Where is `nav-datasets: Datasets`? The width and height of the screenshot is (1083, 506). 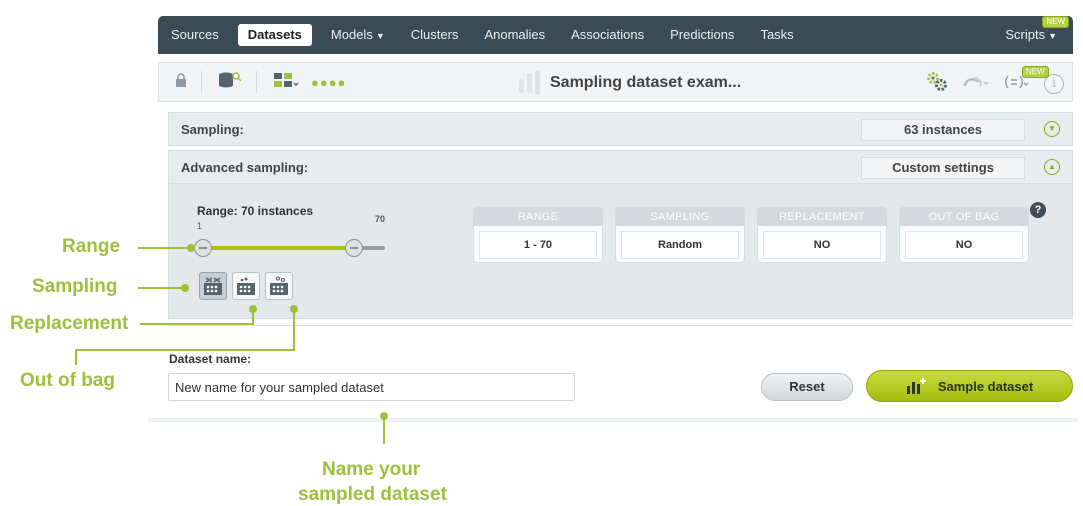
nav-datasets: Datasets is located at coordinates (274, 35).